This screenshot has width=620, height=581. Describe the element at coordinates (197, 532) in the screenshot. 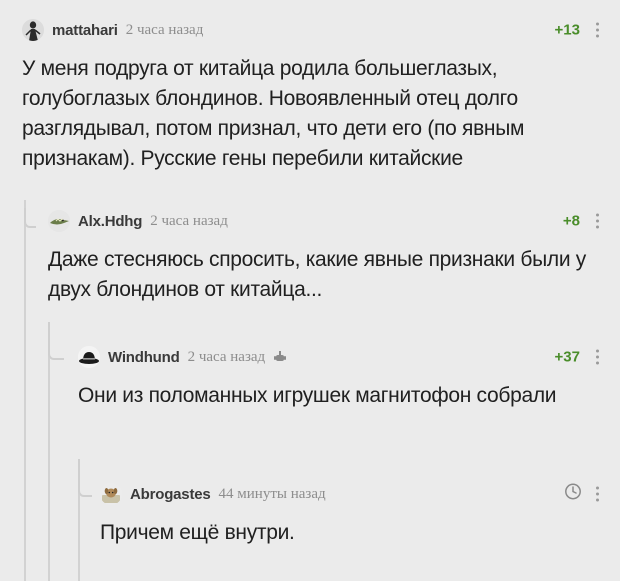

I see `comment-text: Причем ещё внутри.` at that location.